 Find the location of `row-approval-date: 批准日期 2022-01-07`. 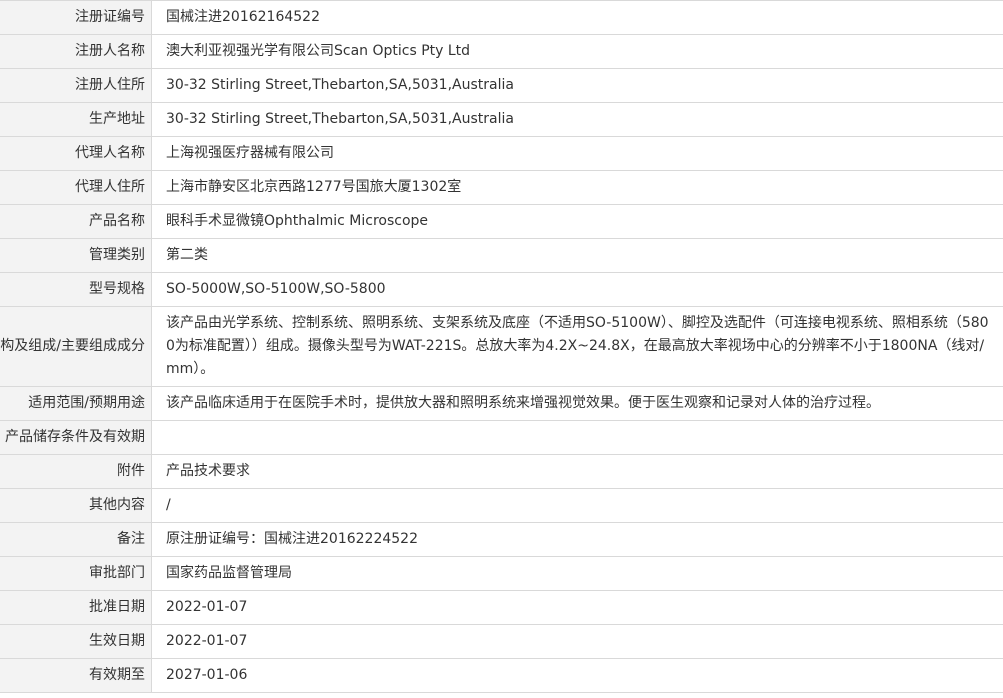

row-approval-date: 批准日期 2022-01-07 is located at coordinates (501, 607).